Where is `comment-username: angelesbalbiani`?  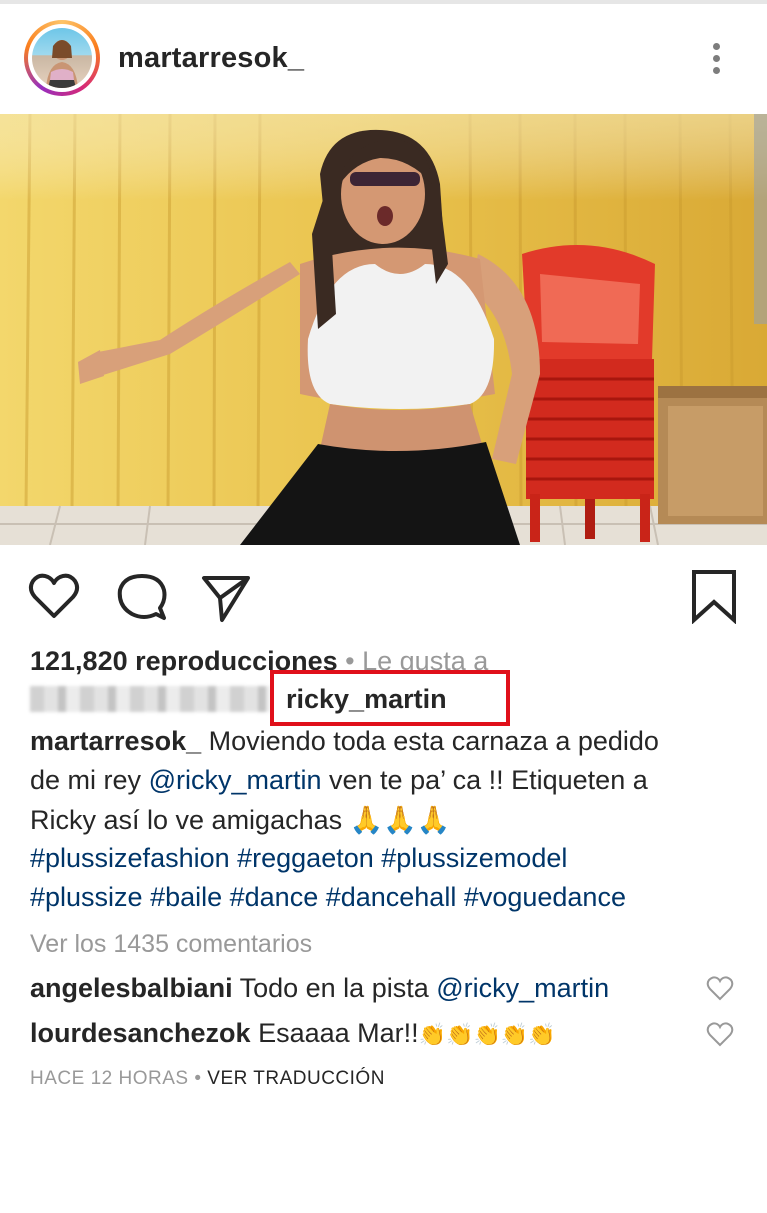
comment-username: angelesbalbiani is located at coordinates (131, 988).